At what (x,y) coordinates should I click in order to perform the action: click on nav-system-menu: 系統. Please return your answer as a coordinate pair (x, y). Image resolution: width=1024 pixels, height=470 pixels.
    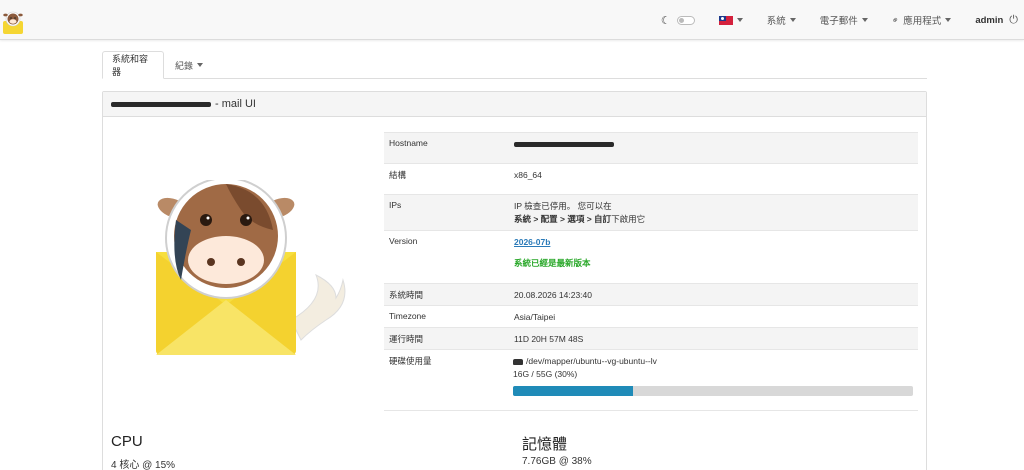
    Looking at the image, I should click on (781, 20).